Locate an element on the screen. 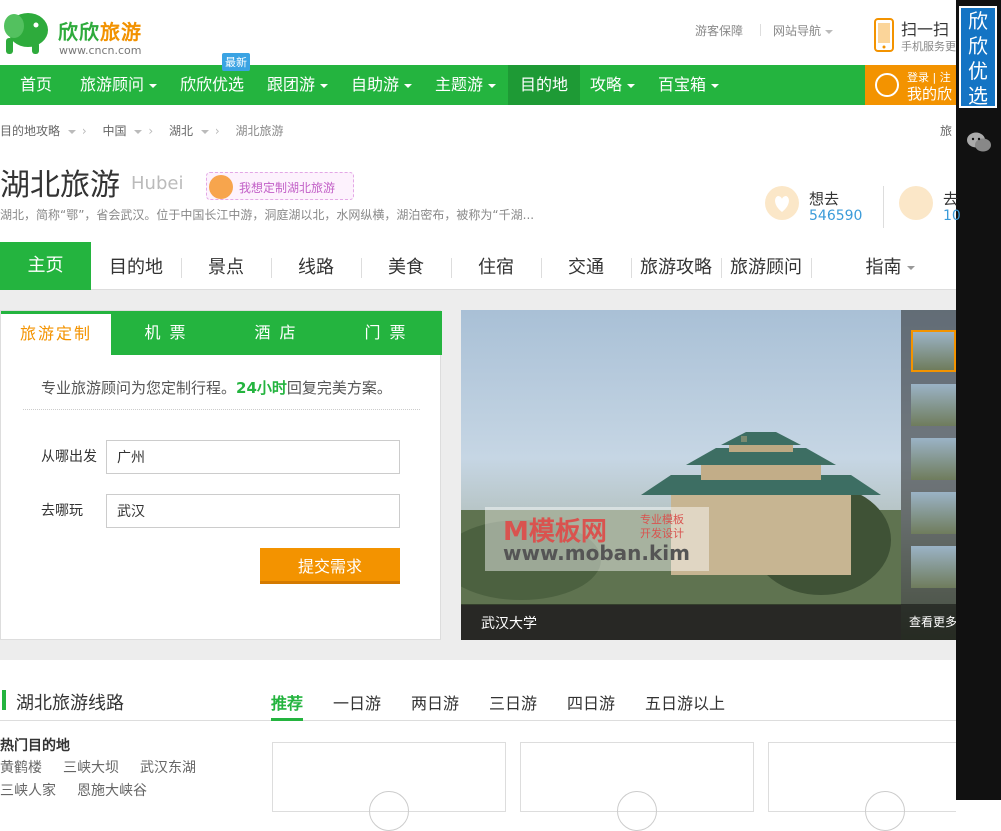 The image size is (1001, 831). sitenav-link: 网站导航 is located at coordinates (803, 30).